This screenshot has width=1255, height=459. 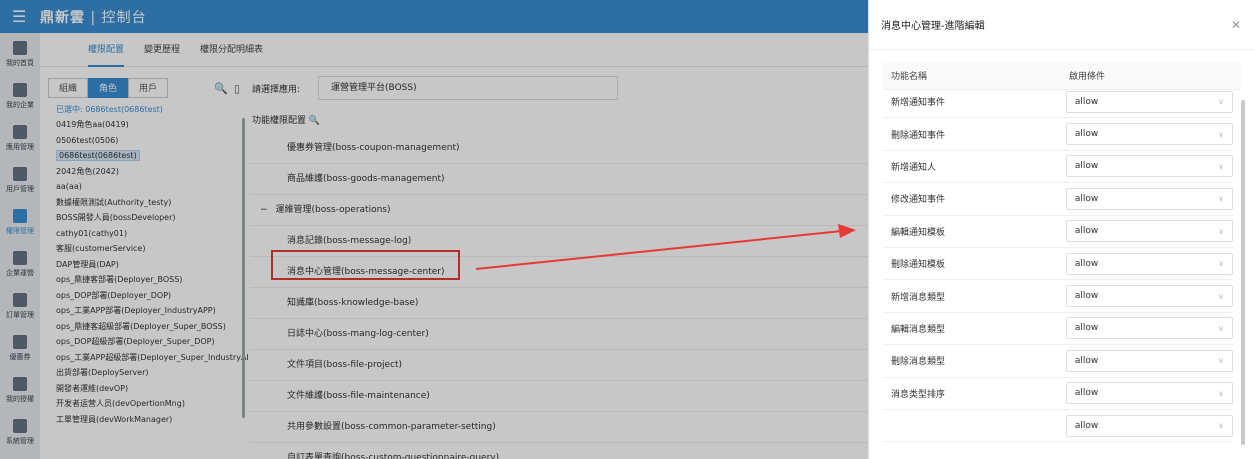 What do you see at coordinates (468, 88) in the screenshot?
I see `app-selector: 運營管理平台(BOSS)` at bounding box center [468, 88].